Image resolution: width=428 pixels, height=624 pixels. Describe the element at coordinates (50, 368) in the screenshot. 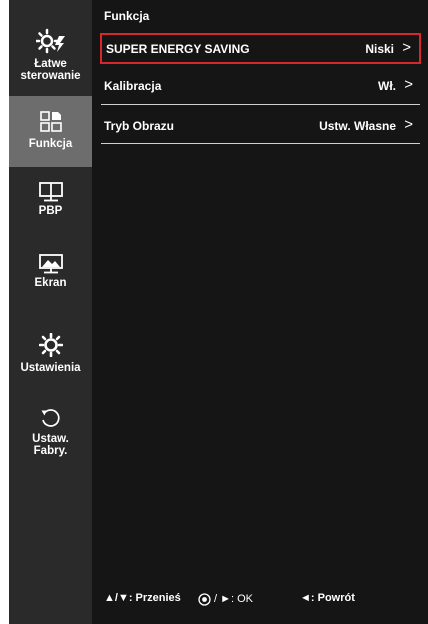

I see `sidebar-item-label: Ustawienia` at that location.